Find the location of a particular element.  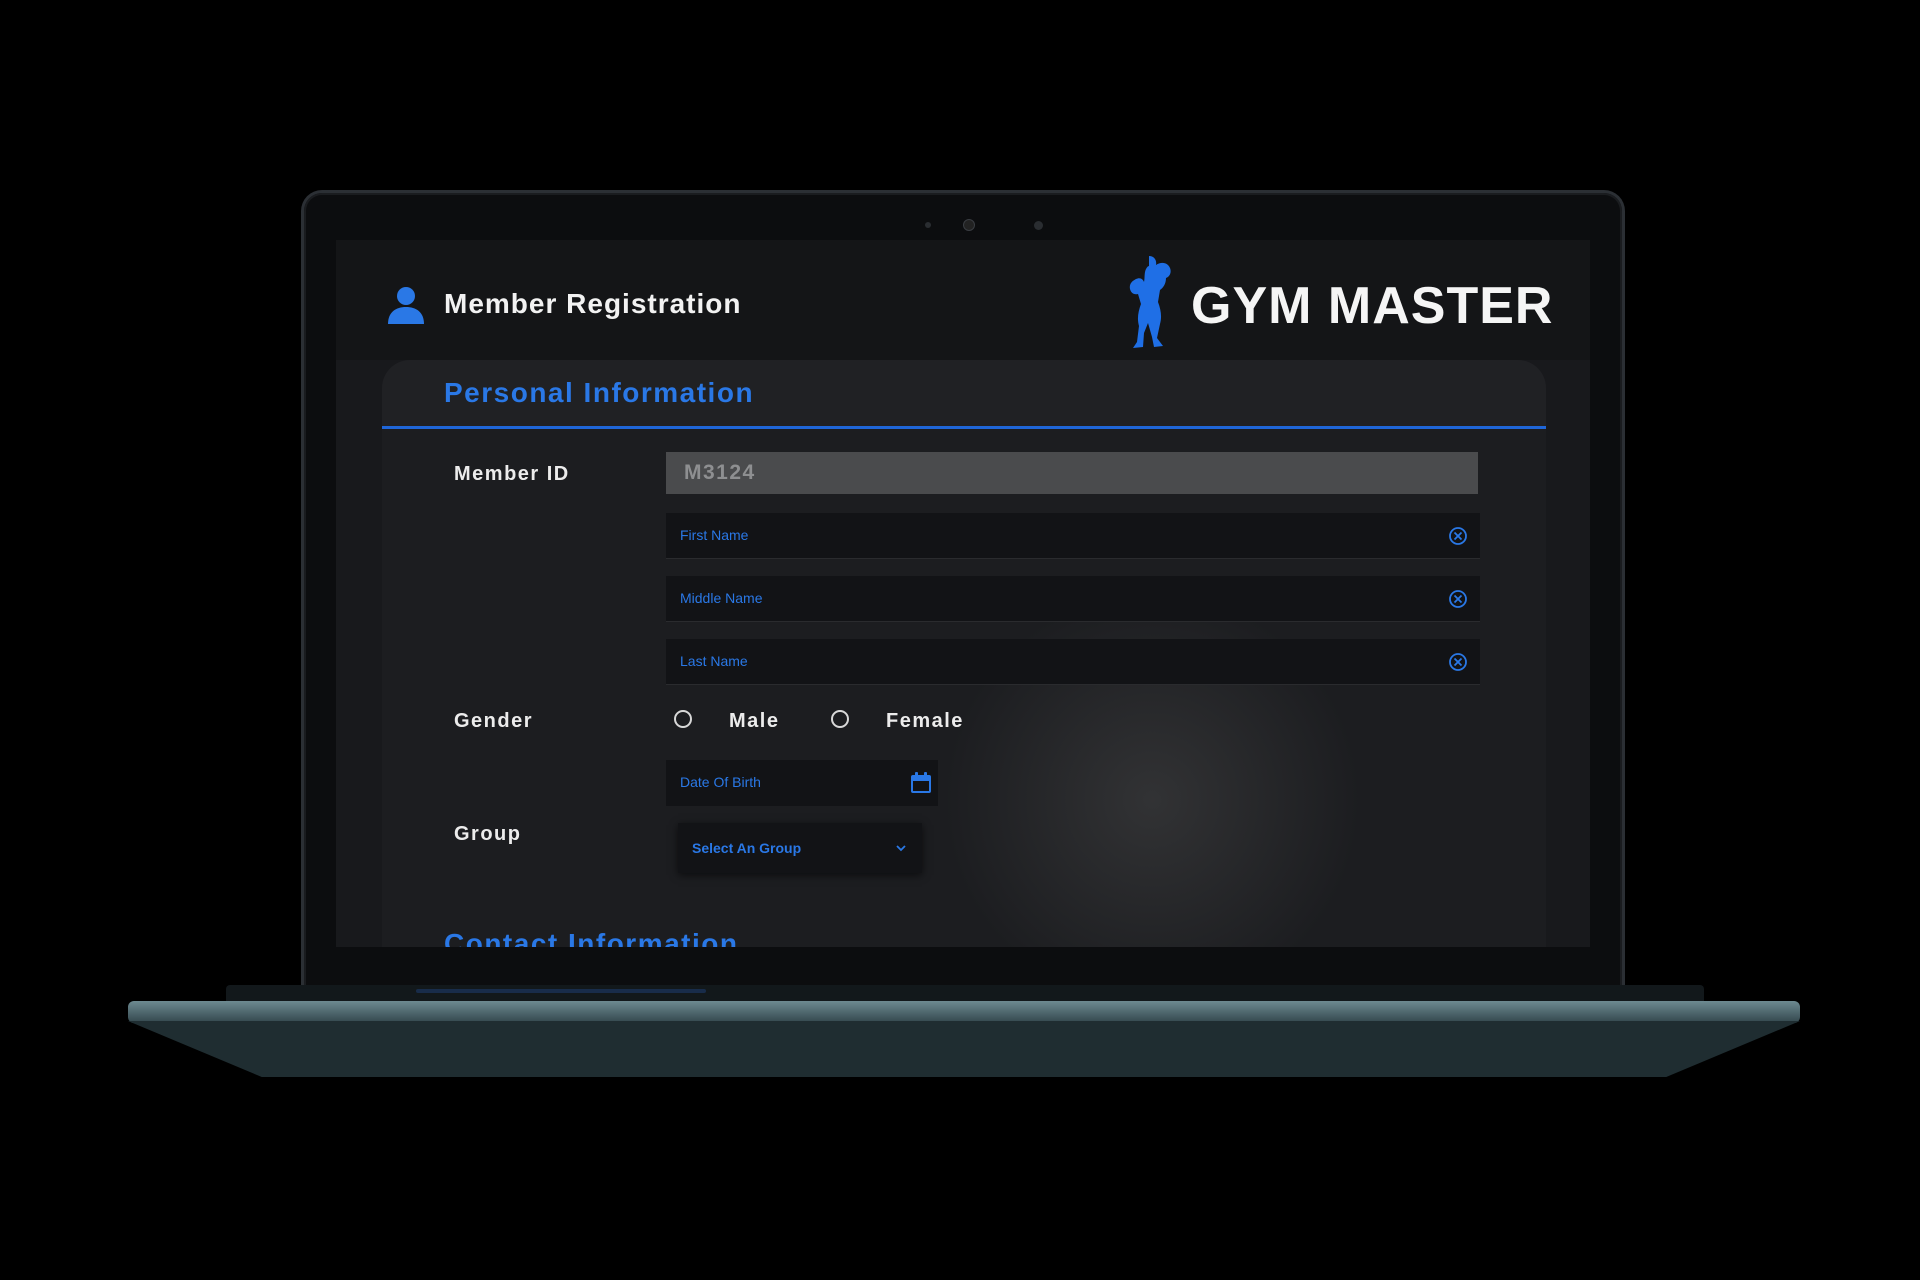

gender-female-label: Female is located at coordinates (925, 721).